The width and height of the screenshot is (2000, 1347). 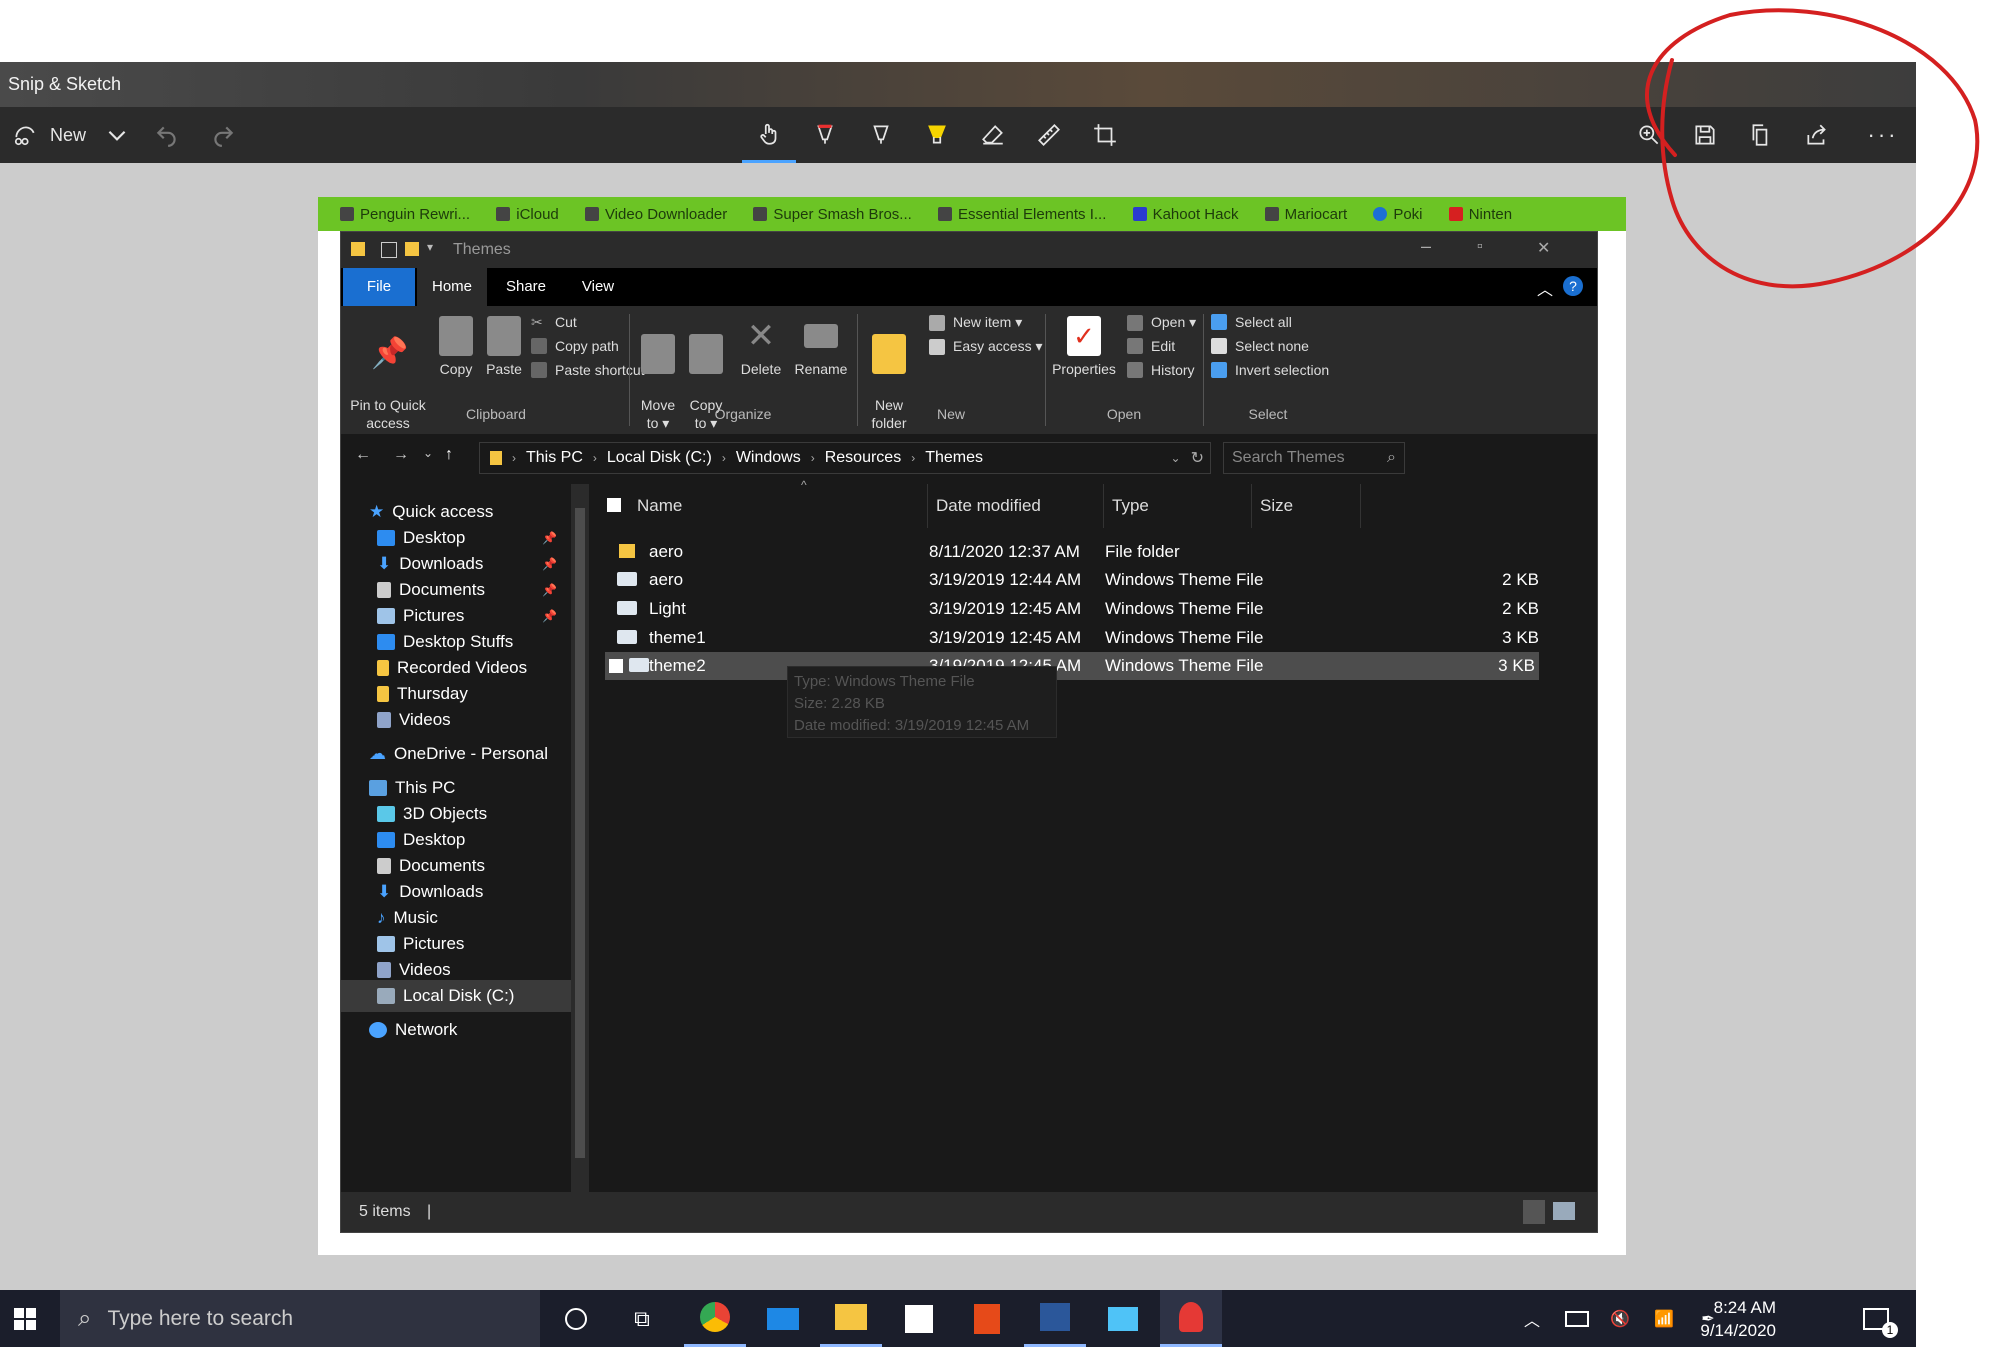 What do you see at coordinates (576, 1318) in the screenshot?
I see `cortana-button` at bounding box center [576, 1318].